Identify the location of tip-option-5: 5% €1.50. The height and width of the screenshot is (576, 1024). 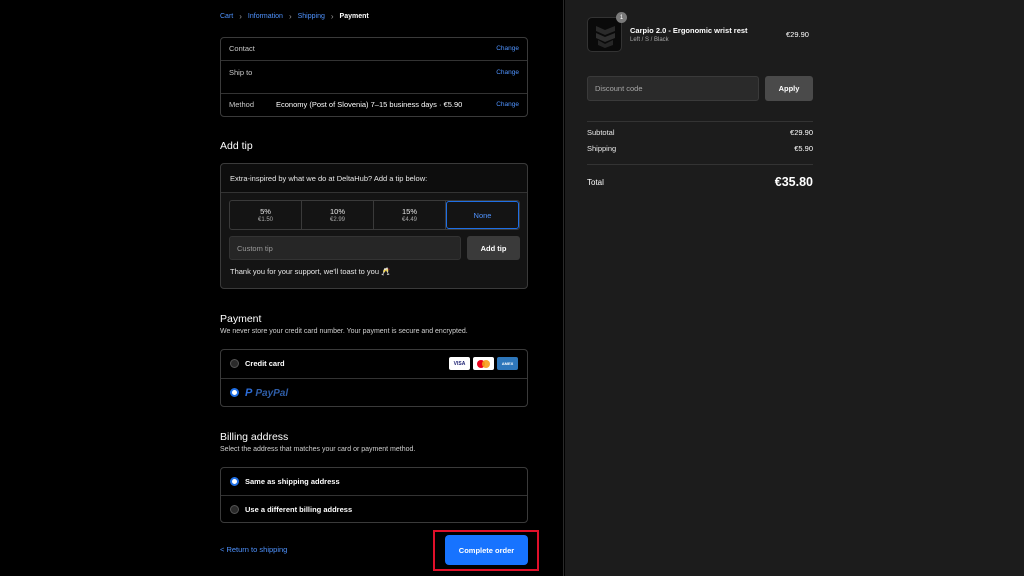
(266, 215).